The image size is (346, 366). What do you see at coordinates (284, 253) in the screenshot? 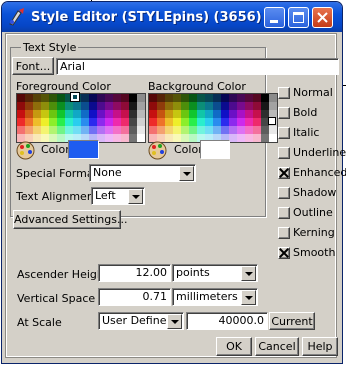
I see `checkbox-smooth` at bounding box center [284, 253].